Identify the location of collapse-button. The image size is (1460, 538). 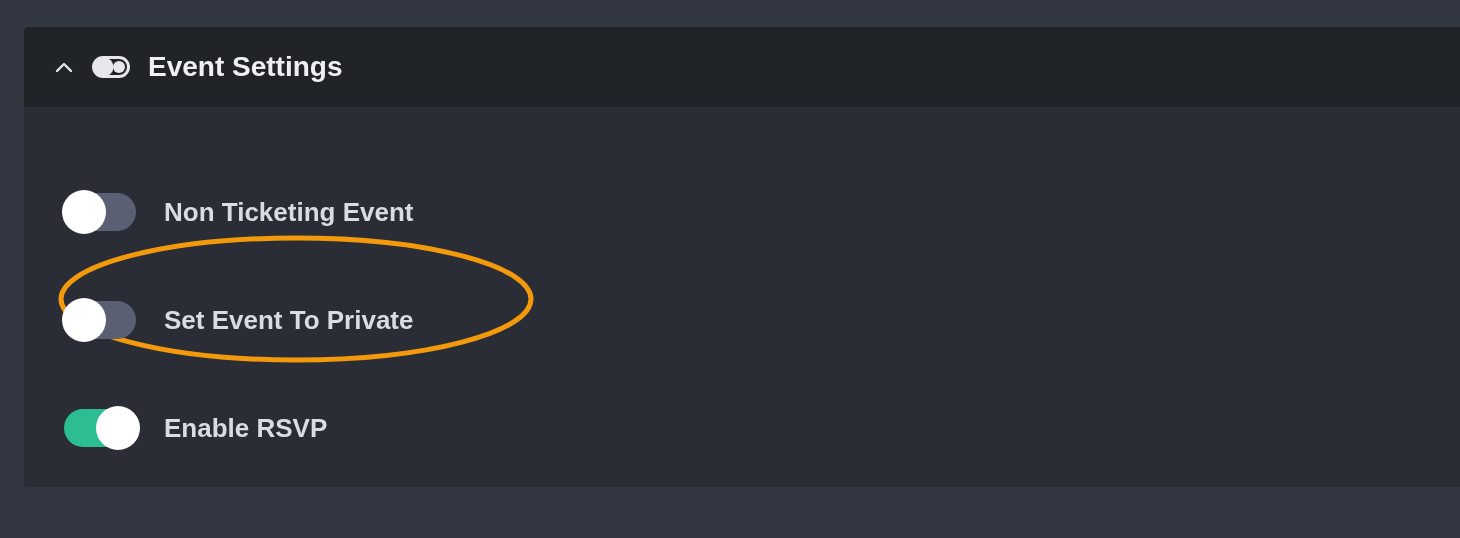
(64, 67).